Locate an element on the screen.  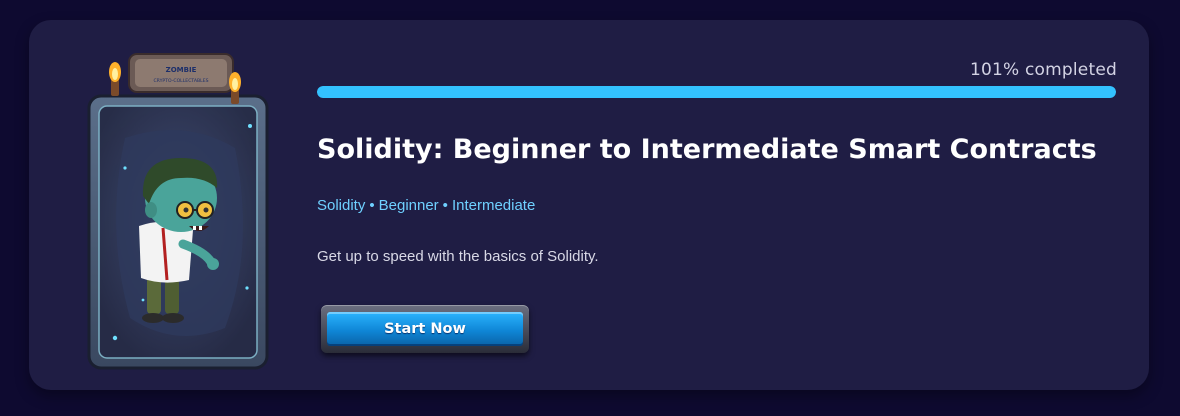
banner-title: ZOMBIE is located at coordinates (181, 70).